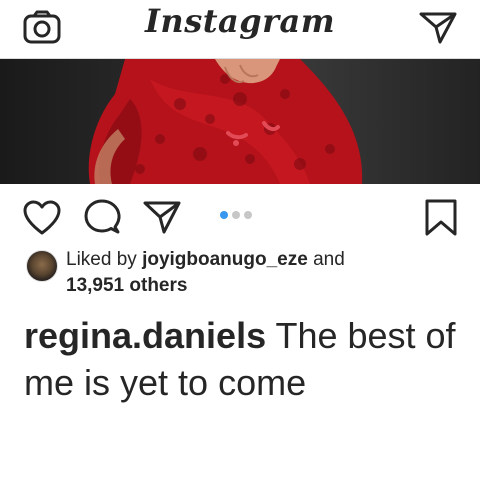  I want to click on liked-by-prefix: Liked by, so click(101, 259).